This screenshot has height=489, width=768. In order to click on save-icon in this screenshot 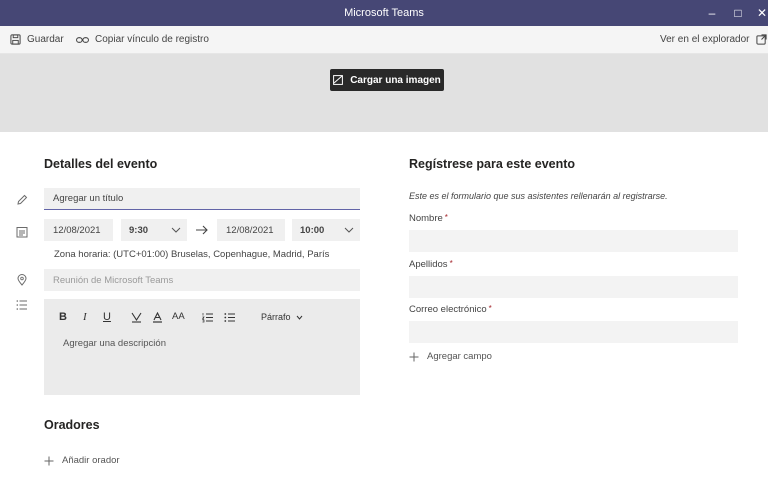, I will do `click(15, 39)`.